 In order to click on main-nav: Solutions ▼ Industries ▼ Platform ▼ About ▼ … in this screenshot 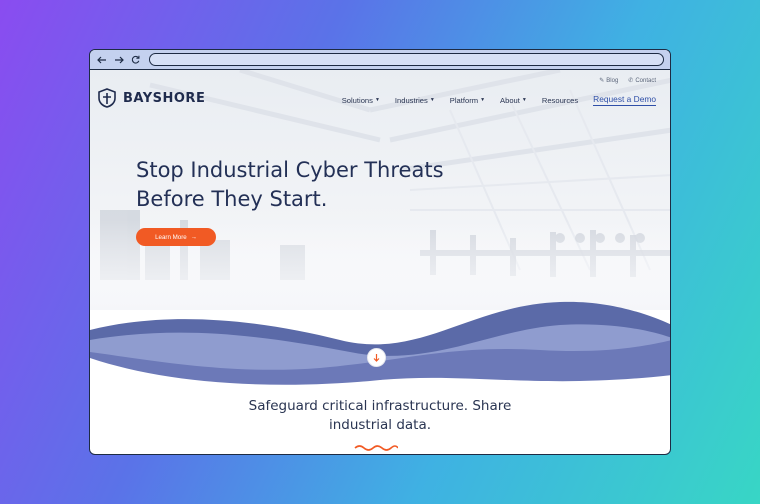, I will do `click(499, 100)`.